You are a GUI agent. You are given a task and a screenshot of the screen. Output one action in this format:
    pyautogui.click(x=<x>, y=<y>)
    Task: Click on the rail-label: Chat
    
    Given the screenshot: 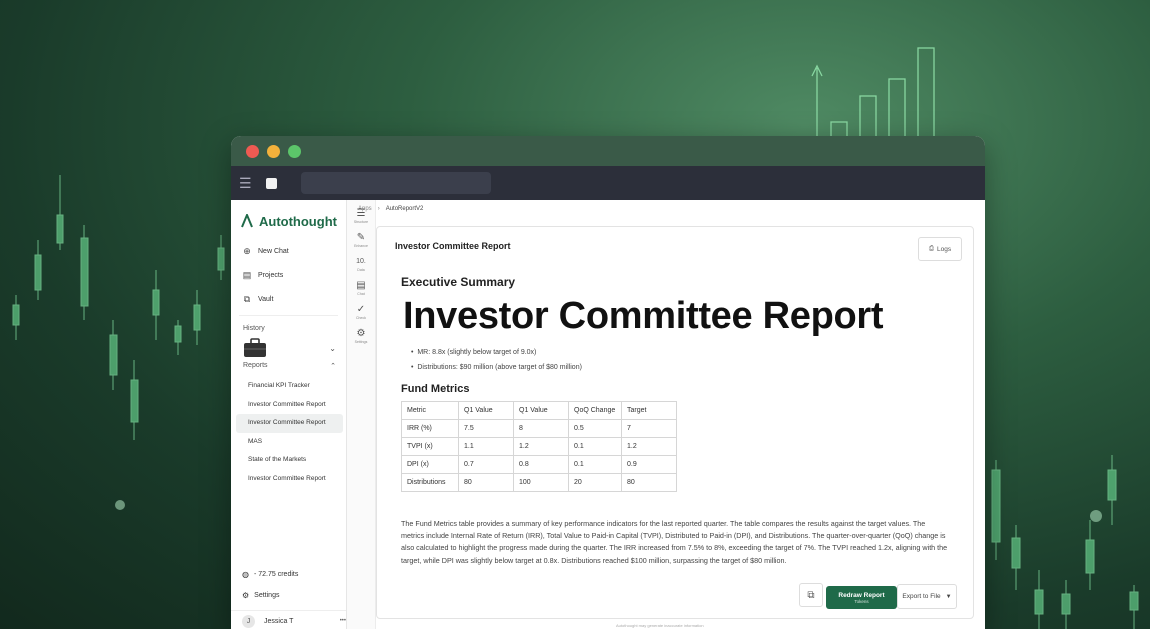 What is the action you would take?
    pyautogui.click(x=361, y=294)
    